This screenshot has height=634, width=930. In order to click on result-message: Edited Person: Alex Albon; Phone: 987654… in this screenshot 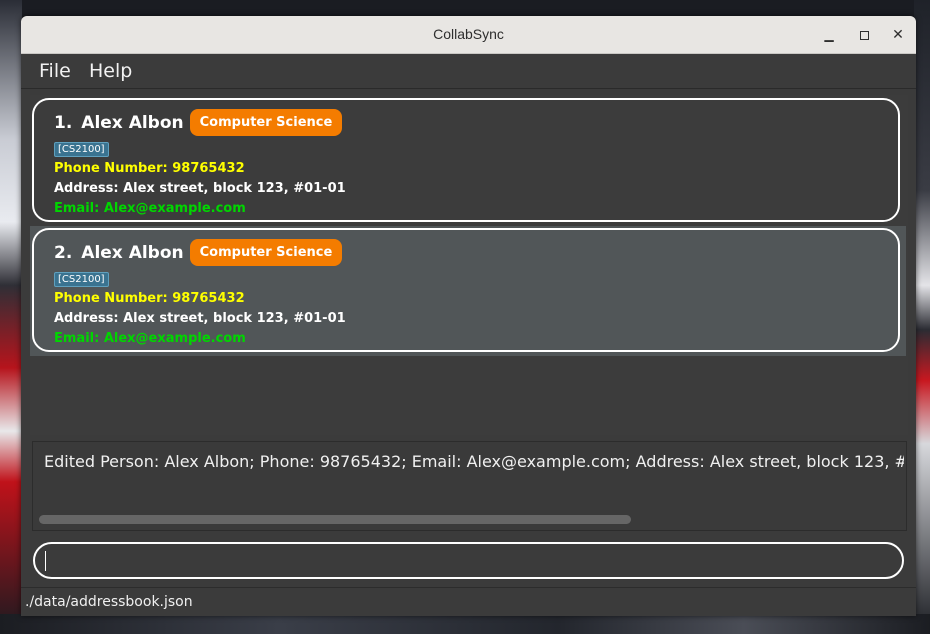, I will do `click(474, 461)`.